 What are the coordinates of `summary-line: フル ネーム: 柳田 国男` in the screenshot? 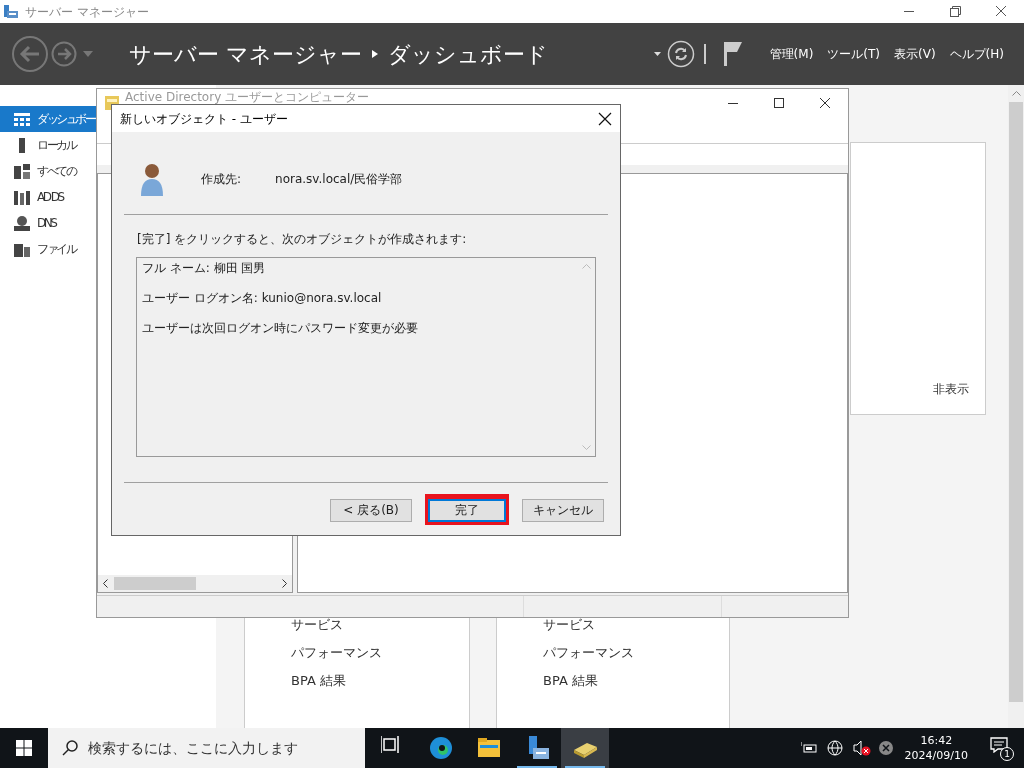 It's located at (204, 268).